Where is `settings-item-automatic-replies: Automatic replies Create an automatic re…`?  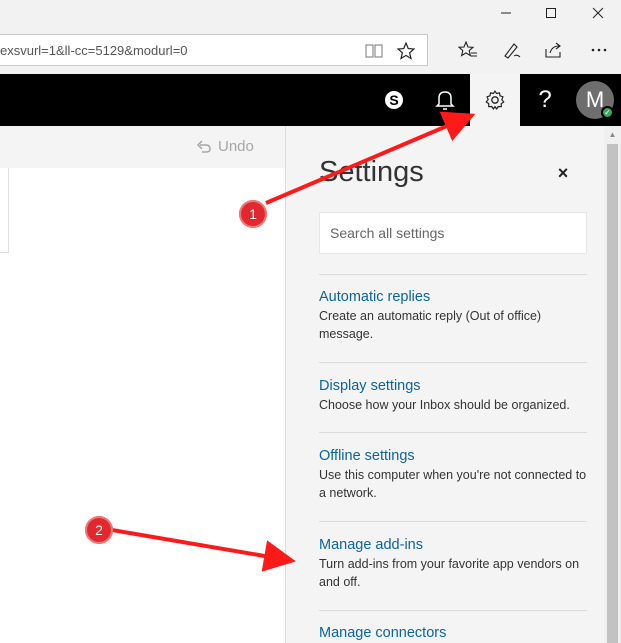
settings-item-automatic-replies: Automatic replies Create an automatic re… is located at coordinates (453, 316).